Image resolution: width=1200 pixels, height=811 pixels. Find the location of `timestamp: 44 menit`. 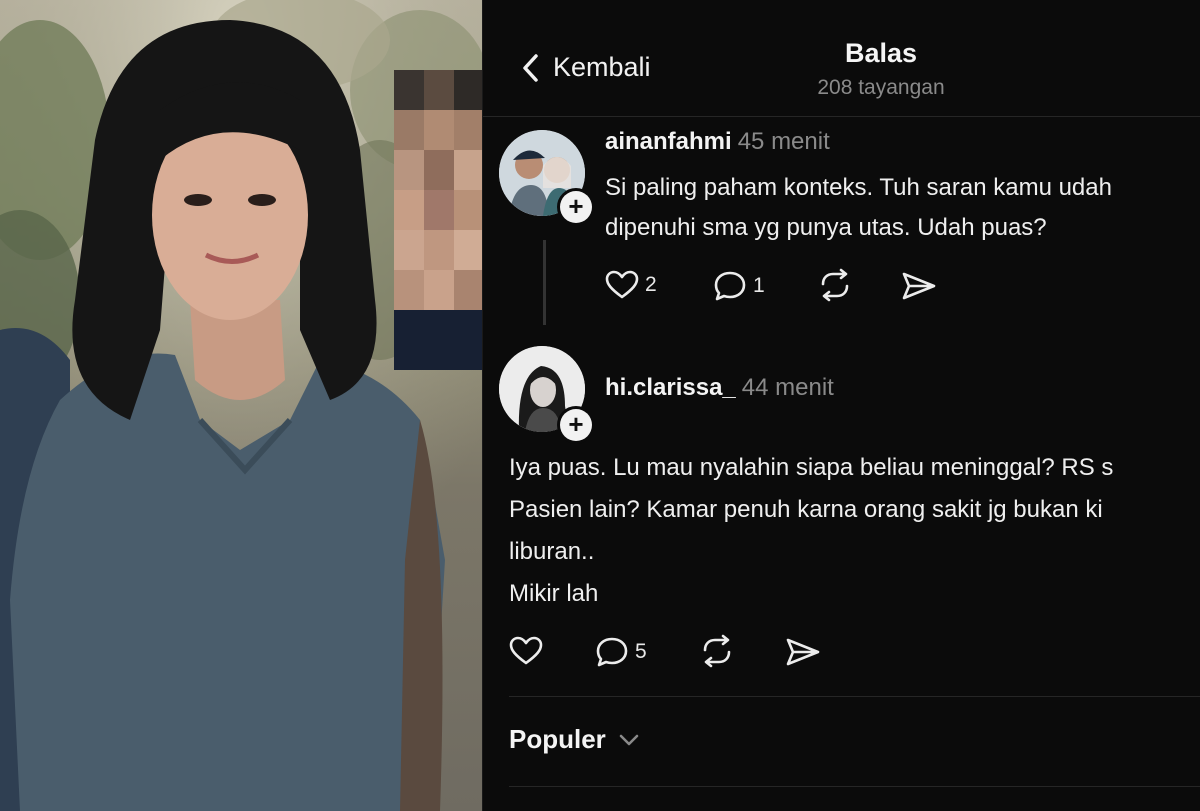

timestamp: 44 menit is located at coordinates (787, 387).